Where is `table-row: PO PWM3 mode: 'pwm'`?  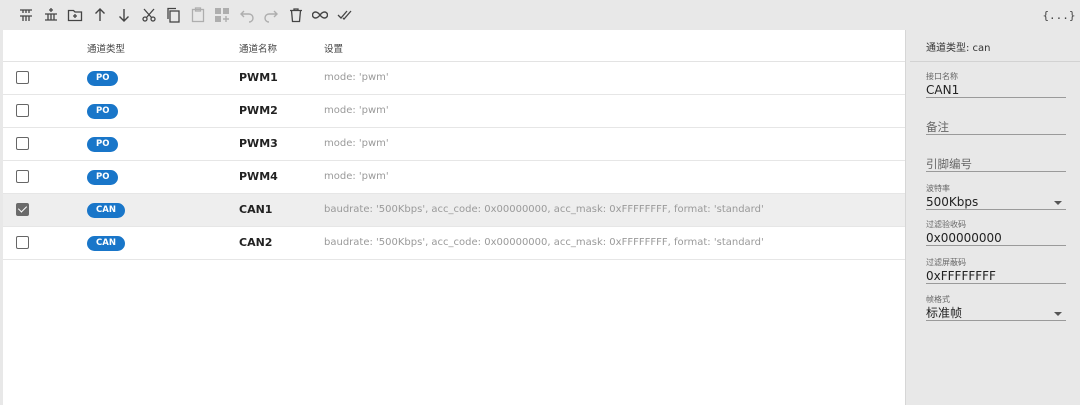
table-row: PO PWM3 mode: 'pwm' is located at coordinates (454, 144).